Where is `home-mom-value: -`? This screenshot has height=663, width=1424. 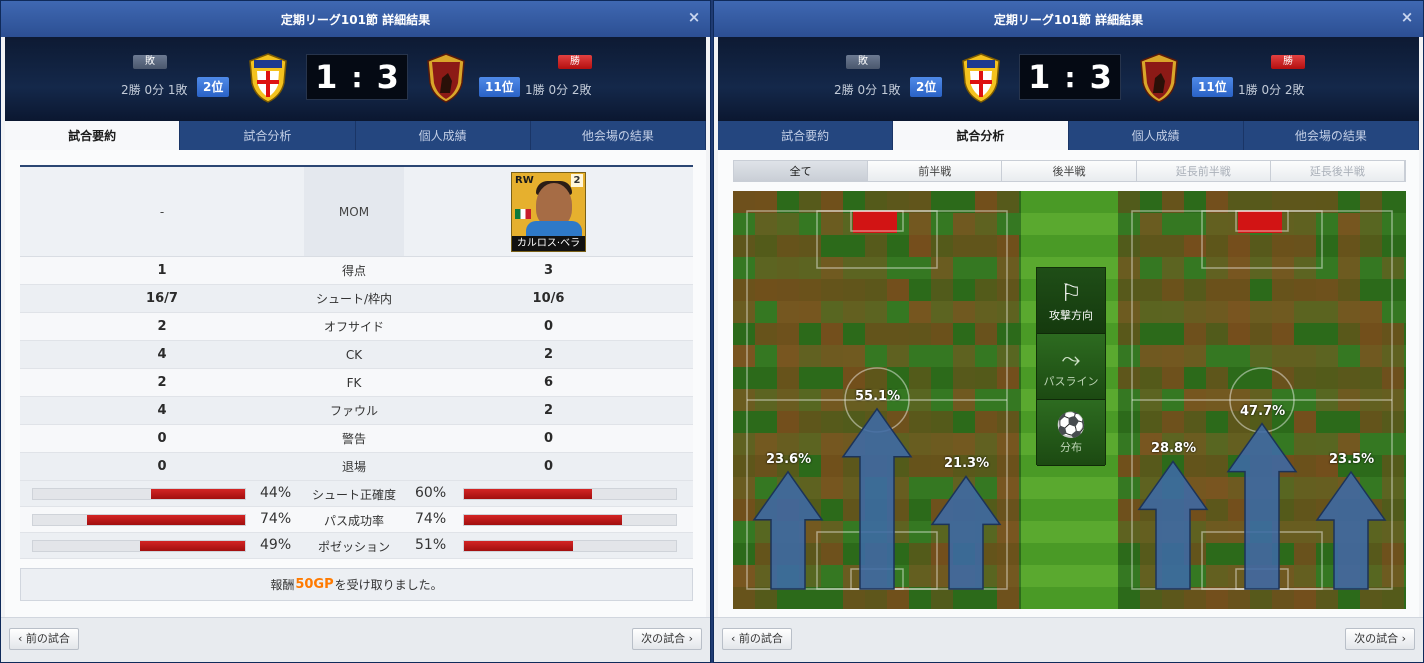
home-mom-value: - is located at coordinates (162, 211).